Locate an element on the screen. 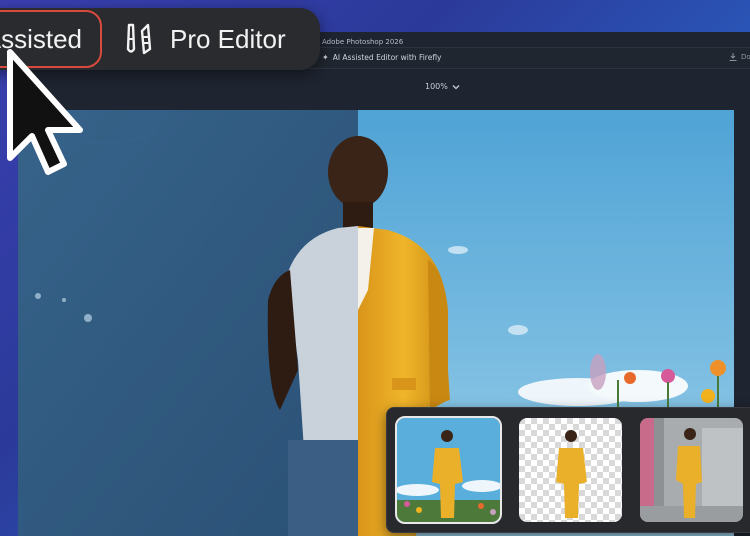 This screenshot has width=750, height=536. pro-editor-label: Pro Editor is located at coordinates (228, 38).